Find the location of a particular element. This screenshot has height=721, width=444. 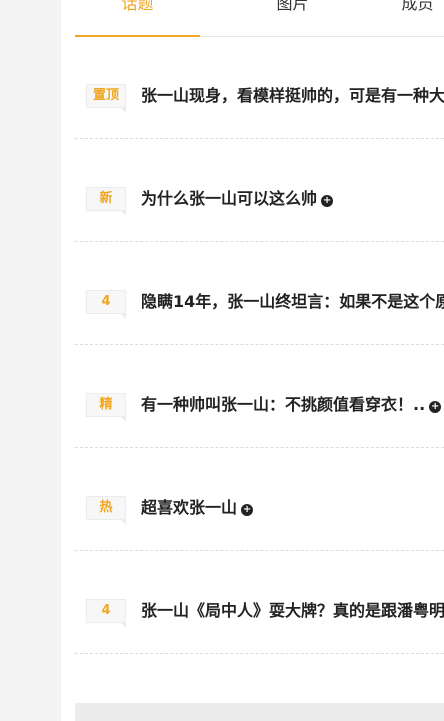

topic-title: 超喜欢张一山 is located at coordinates (189, 507).